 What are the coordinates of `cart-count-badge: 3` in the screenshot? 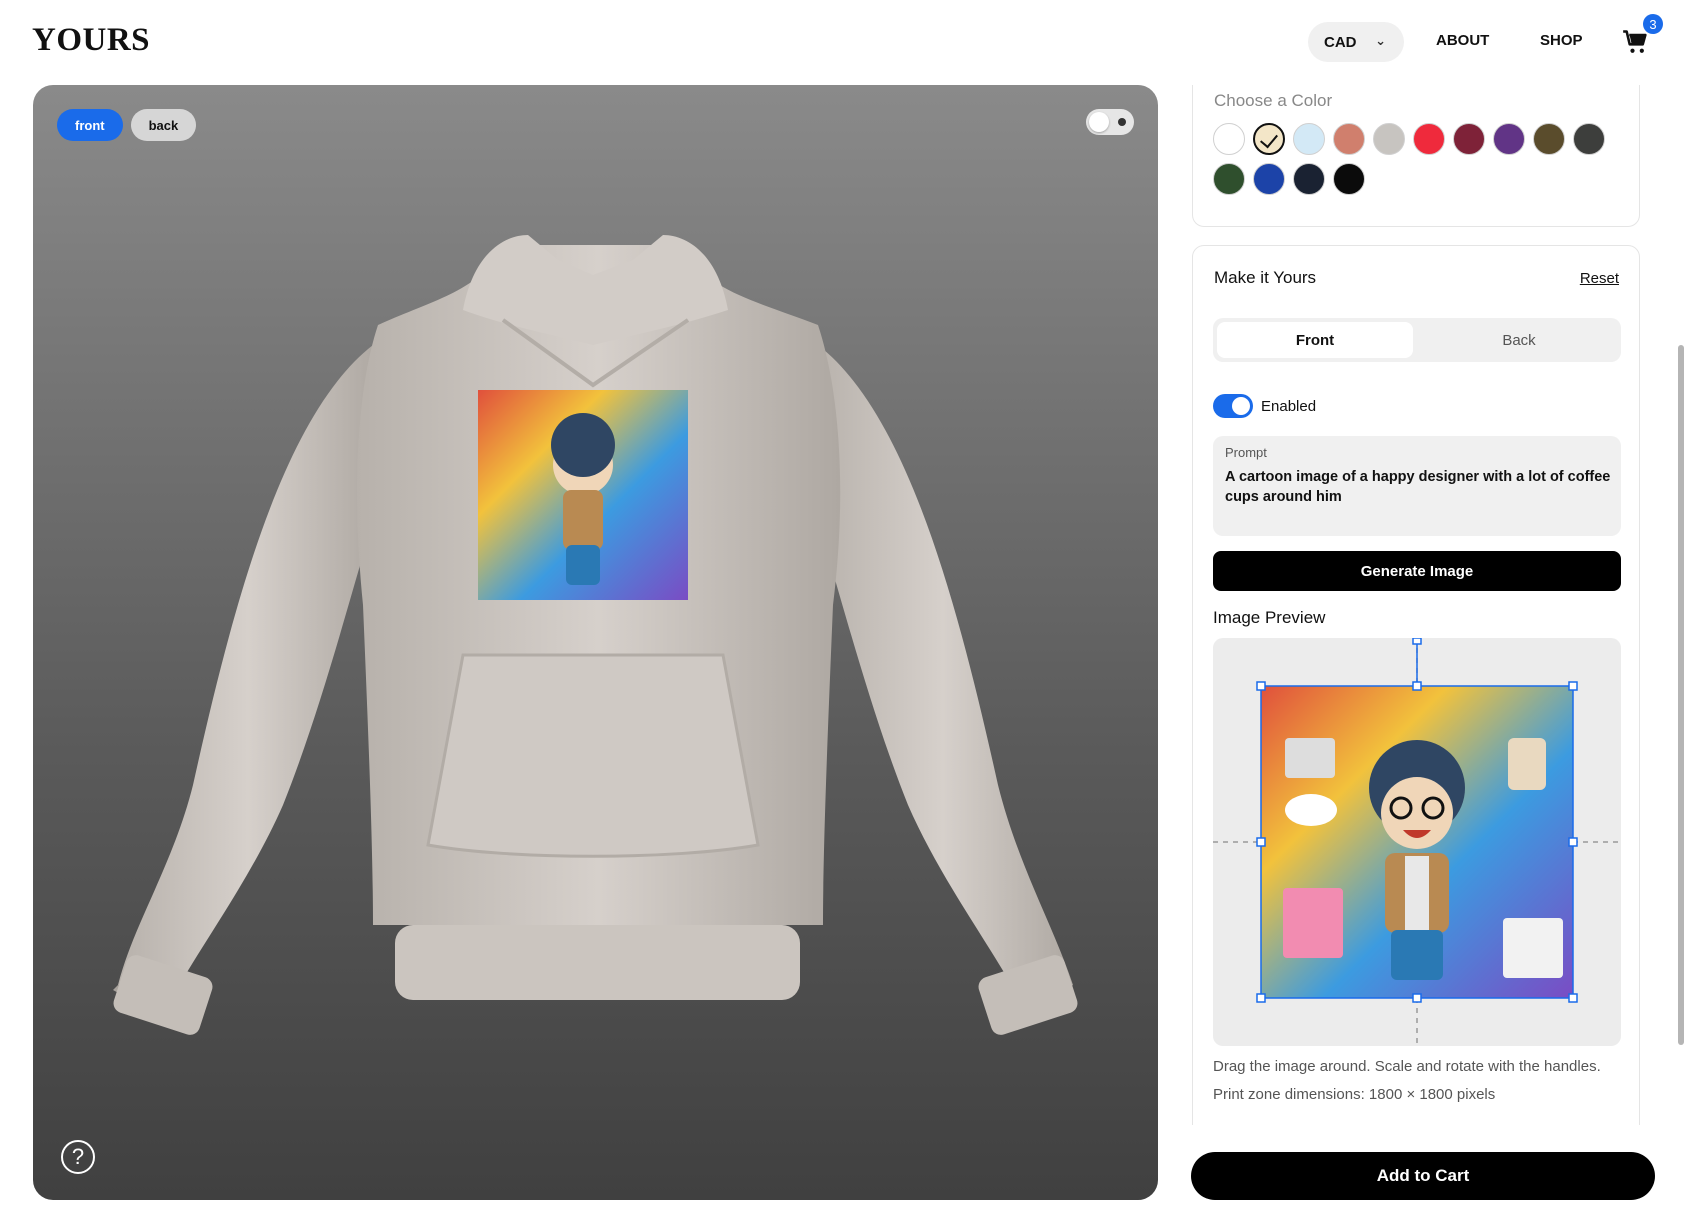 It's located at (1653, 24).